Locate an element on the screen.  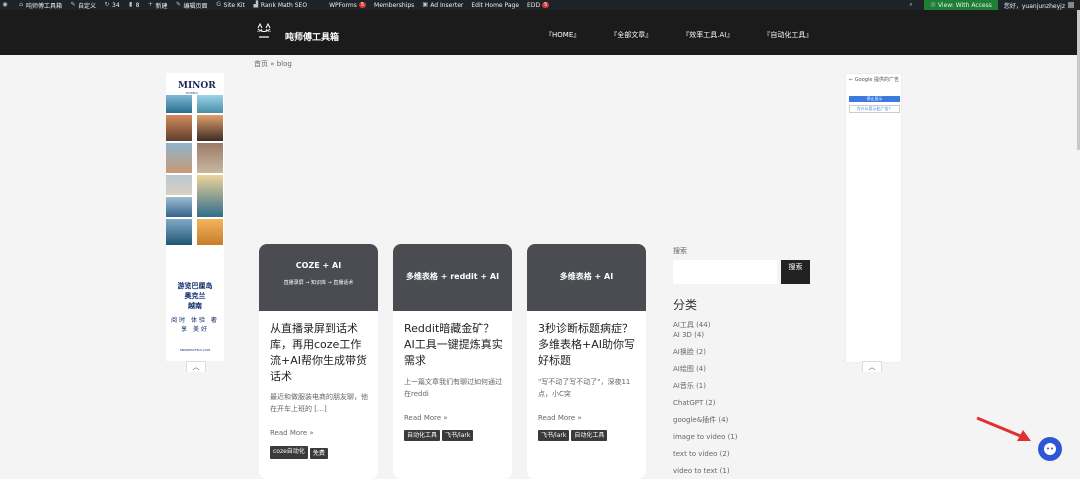
post-title: 从直播录屏到话术库，再用coze工作流+AI帮你生成带货话术 is located at coordinates (320, 353).